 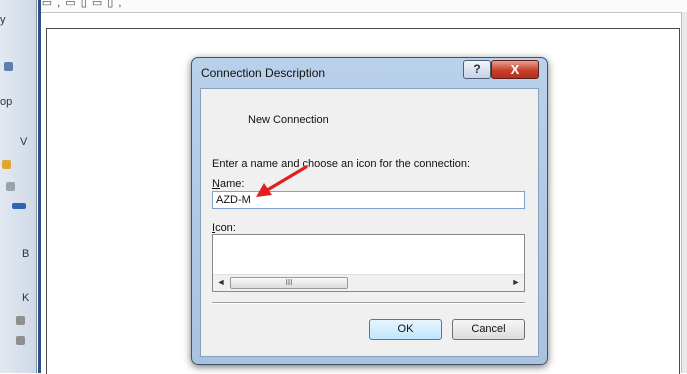 I want to click on icon-label: Icon:, so click(x=224, y=228).